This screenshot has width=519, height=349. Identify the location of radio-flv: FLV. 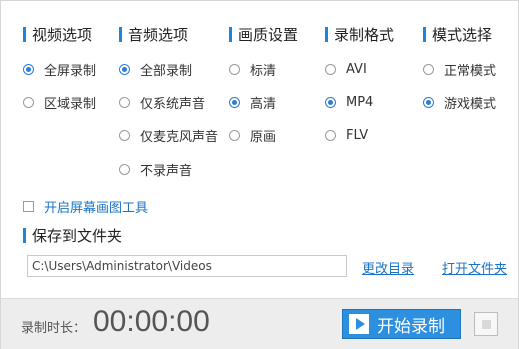
(346, 135).